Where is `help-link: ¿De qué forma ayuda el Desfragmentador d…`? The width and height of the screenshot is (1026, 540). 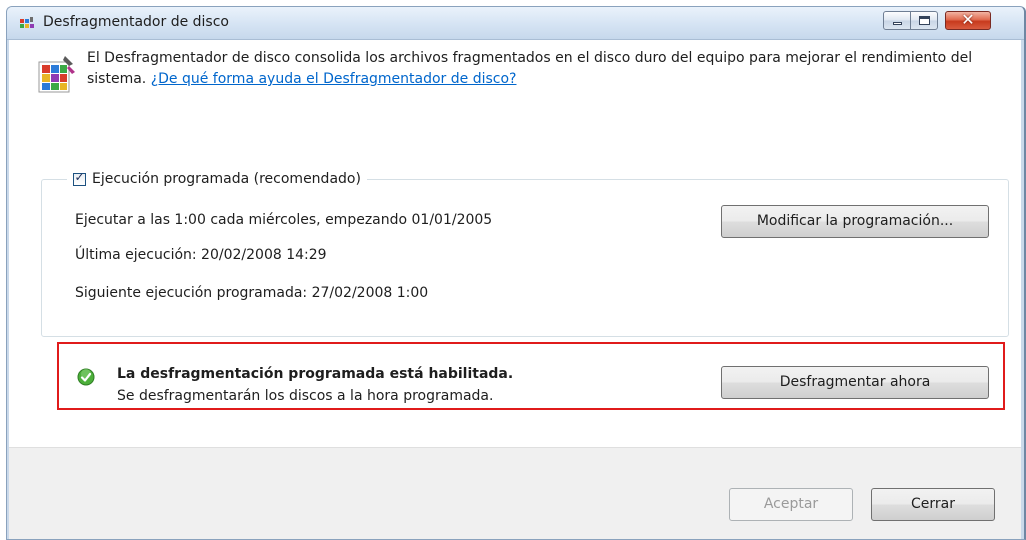 help-link: ¿De qué forma ayuda el Desfragmentador d… is located at coordinates (334, 79).